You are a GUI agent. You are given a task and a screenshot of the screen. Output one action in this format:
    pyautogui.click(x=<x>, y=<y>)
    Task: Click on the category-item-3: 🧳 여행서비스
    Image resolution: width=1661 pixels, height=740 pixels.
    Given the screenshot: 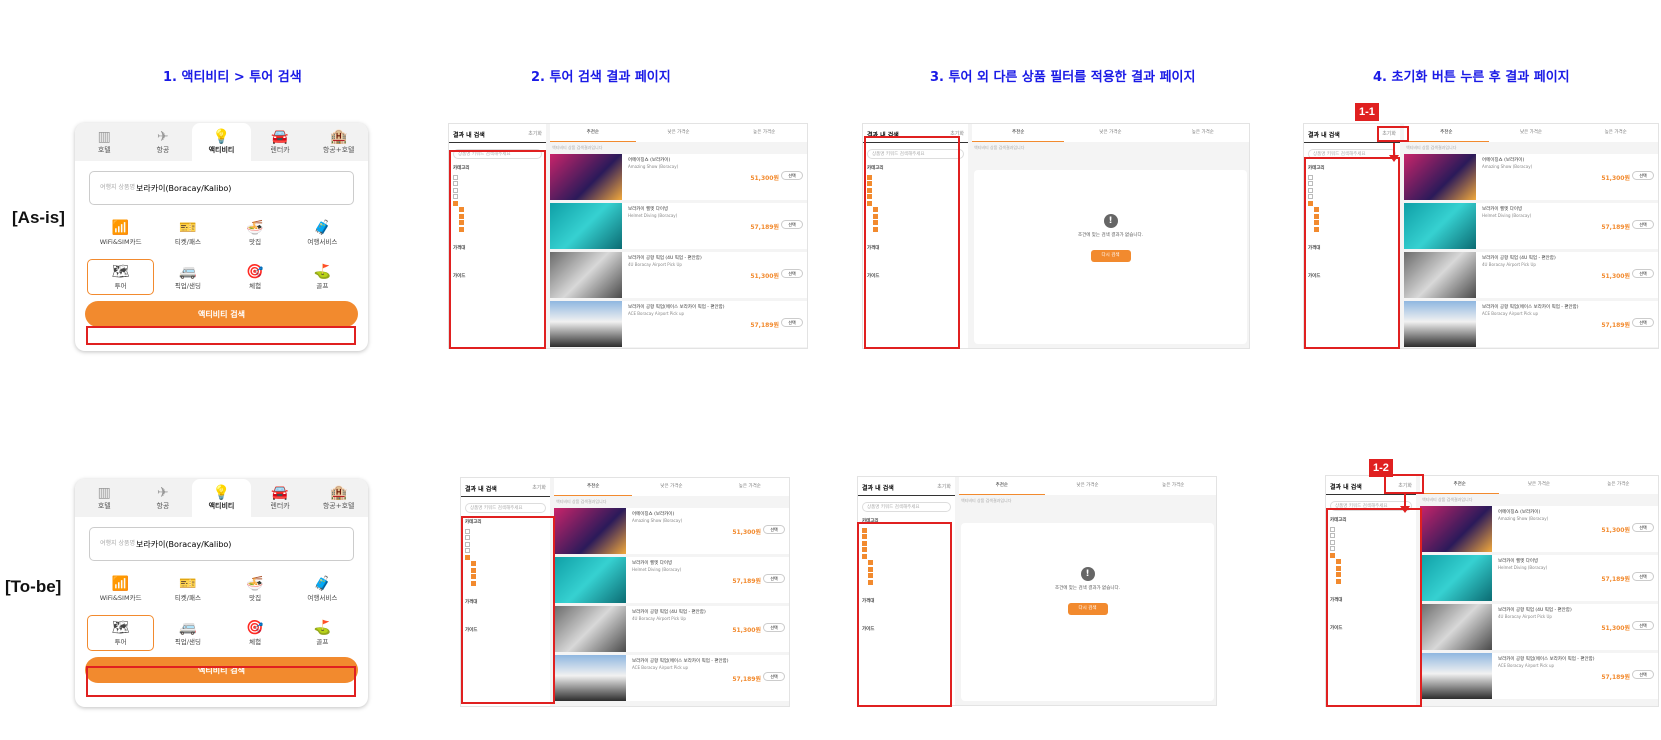 What is the action you would take?
    pyautogui.click(x=322, y=233)
    